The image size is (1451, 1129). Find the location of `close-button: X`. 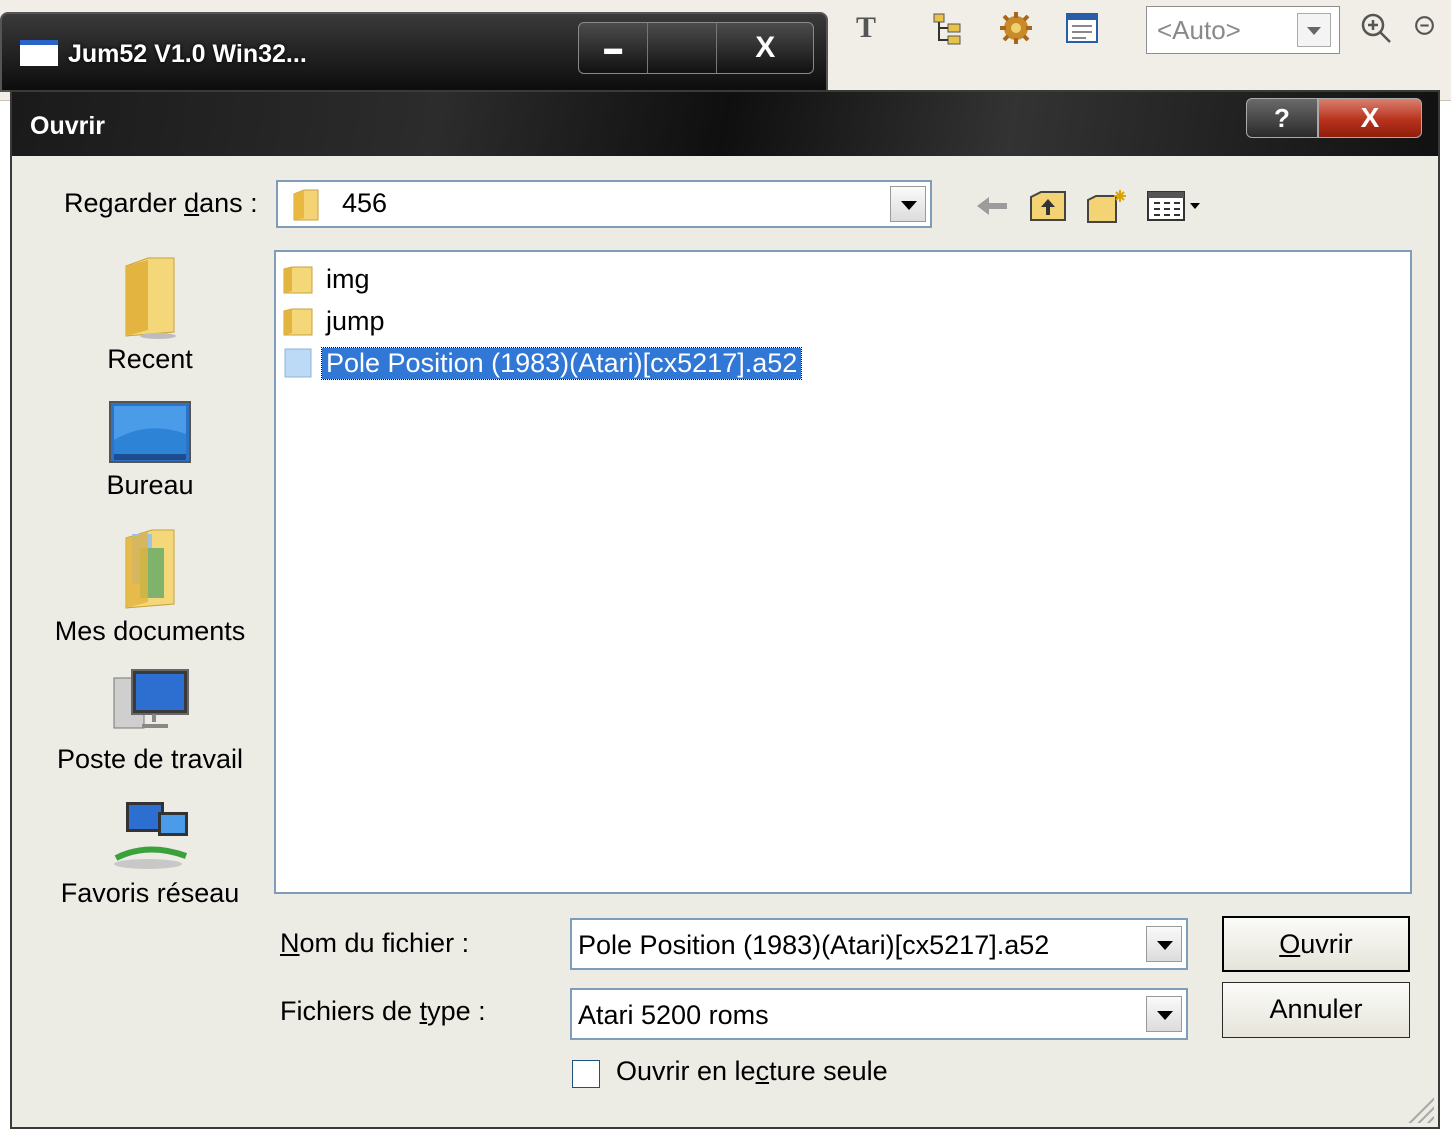

close-button: X is located at coordinates (765, 48).